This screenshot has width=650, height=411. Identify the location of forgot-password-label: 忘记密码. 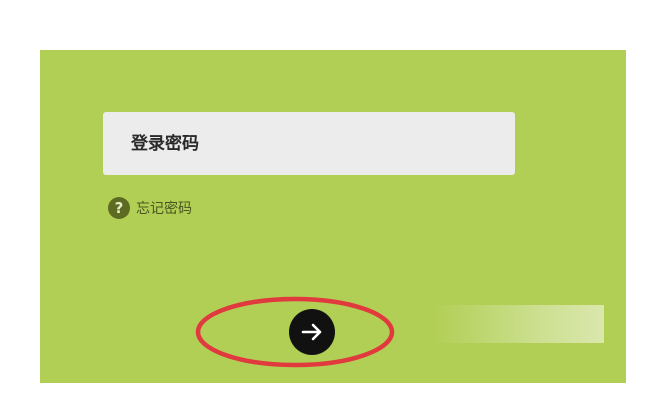
(164, 209).